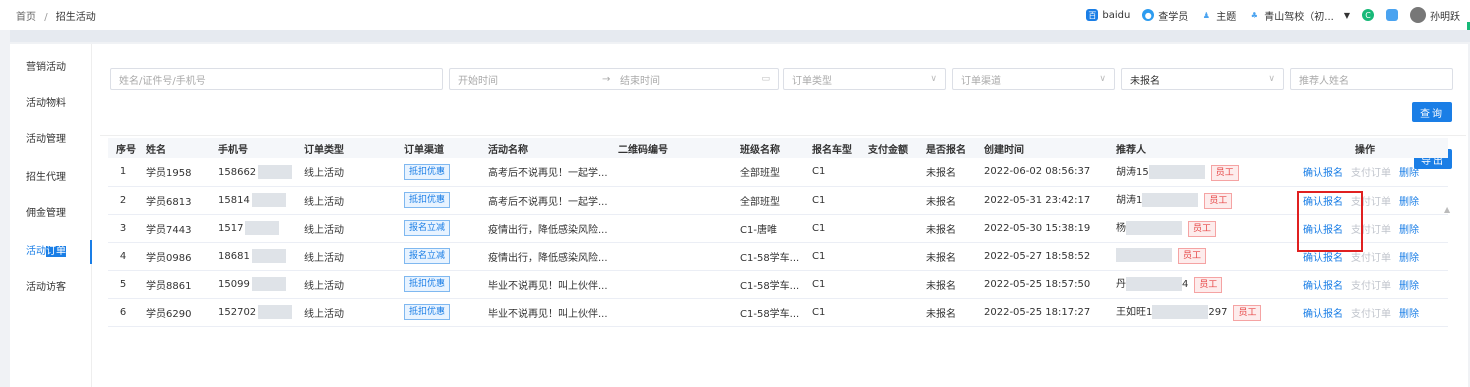 This screenshot has width=1470, height=387. I want to click on referrer-placeholder: 推荐人姓名, so click(1324, 81).